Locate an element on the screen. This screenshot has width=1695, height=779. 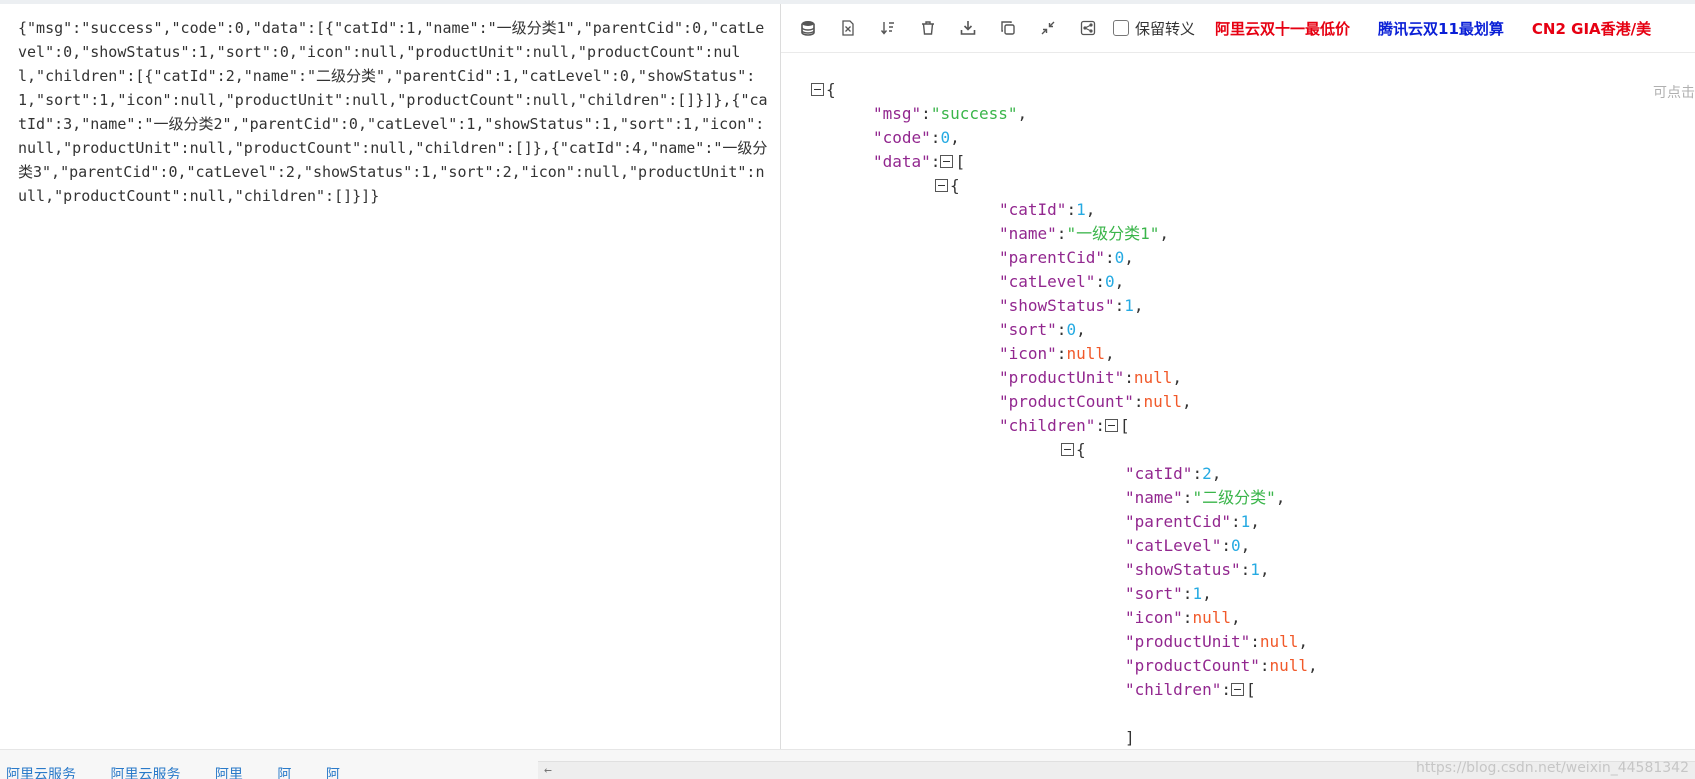
value-msg: "success" is located at coordinates (974, 113).